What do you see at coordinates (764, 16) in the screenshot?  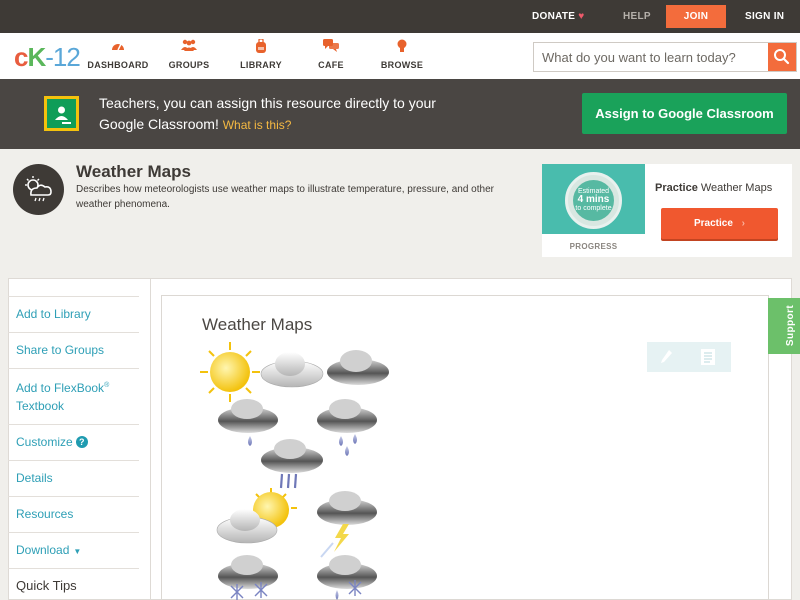 I see `sign-in-link: SIGN IN` at bounding box center [764, 16].